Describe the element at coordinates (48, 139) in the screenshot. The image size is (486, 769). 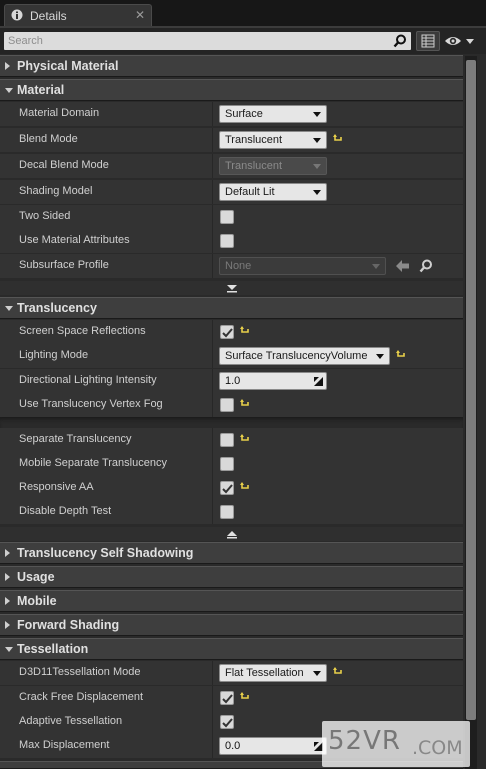
I see `property-label: Blend Mode` at that location.